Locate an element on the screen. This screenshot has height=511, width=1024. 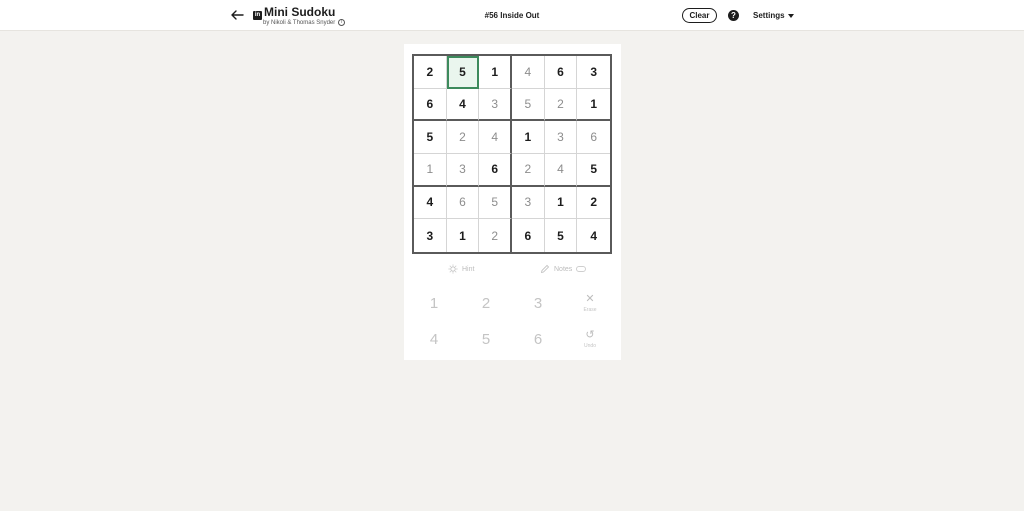
hint-label: Hint is located at coordinates (468, 269).